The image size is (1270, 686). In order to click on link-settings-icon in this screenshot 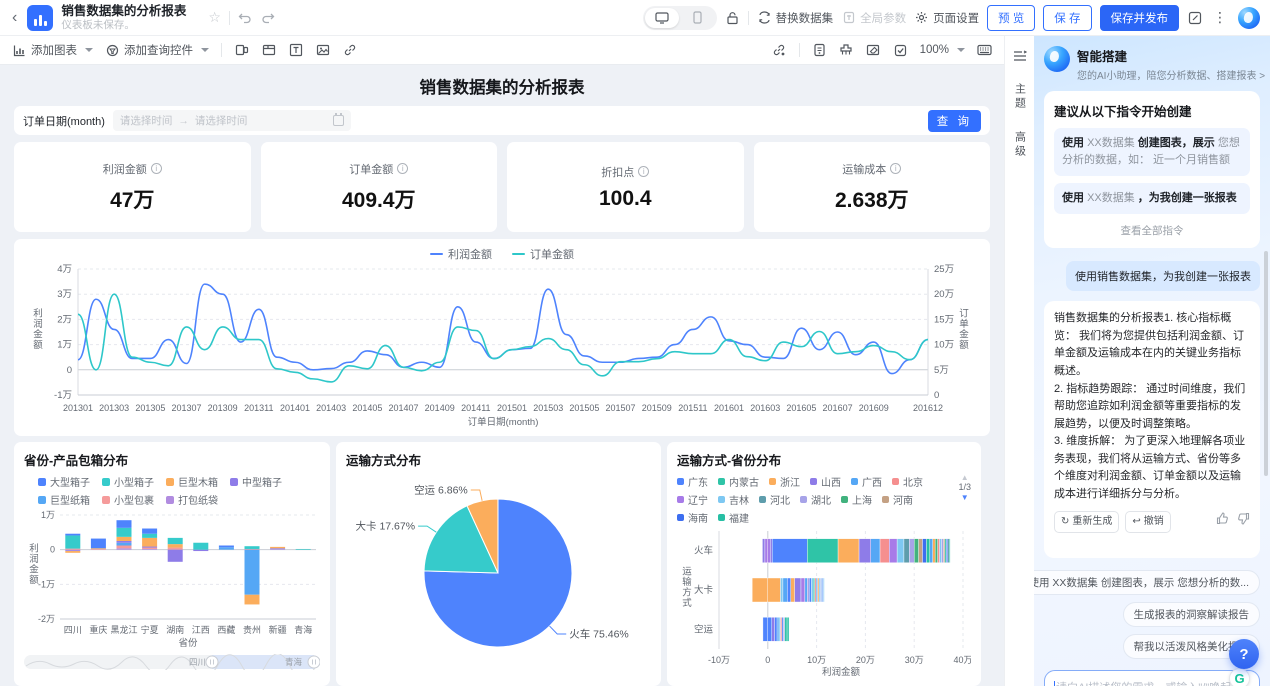, I will do `click(779, 50)`.